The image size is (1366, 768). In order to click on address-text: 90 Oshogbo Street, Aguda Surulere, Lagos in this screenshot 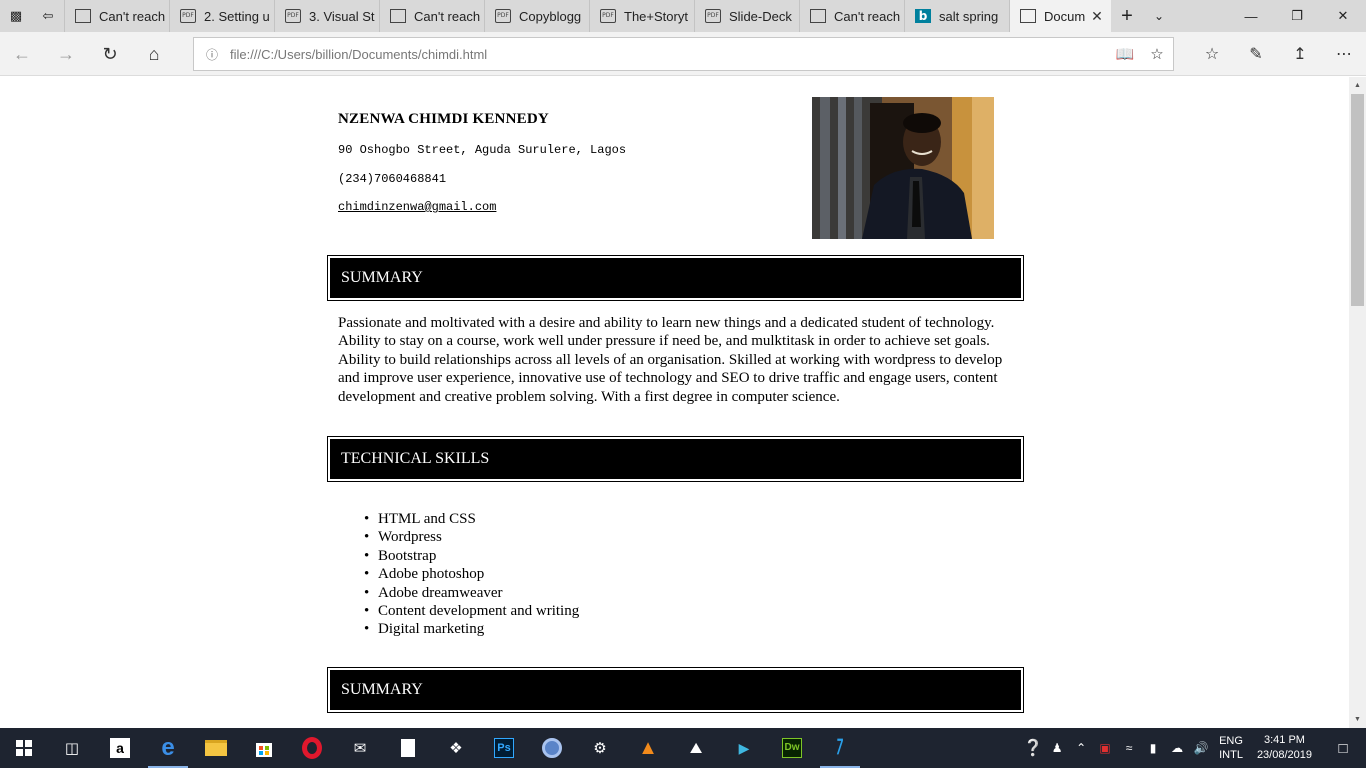, I will do `click(482, 150)`.